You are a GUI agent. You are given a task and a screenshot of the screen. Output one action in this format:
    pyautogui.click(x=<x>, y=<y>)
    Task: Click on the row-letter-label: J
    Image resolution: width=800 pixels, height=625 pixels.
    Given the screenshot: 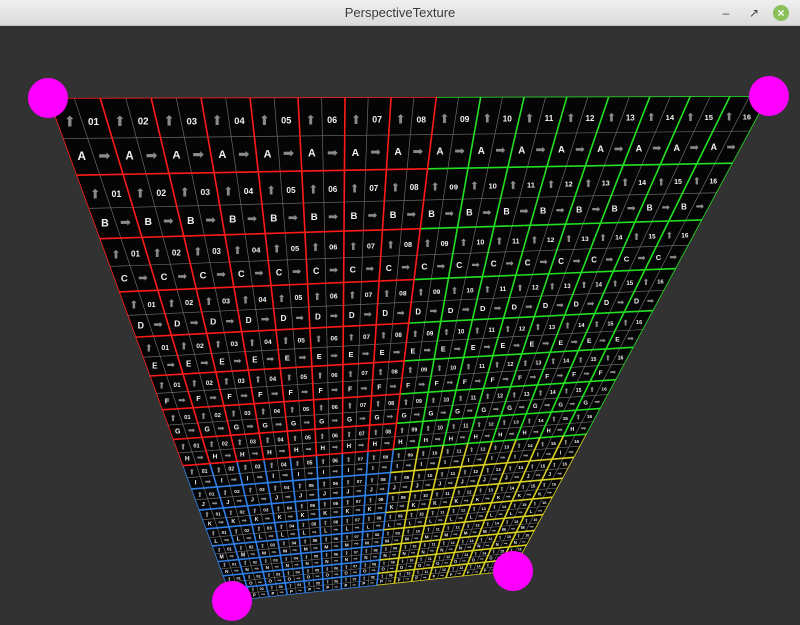 What is the action you would take?
    pyautogui.click(x=484, y=481)
    